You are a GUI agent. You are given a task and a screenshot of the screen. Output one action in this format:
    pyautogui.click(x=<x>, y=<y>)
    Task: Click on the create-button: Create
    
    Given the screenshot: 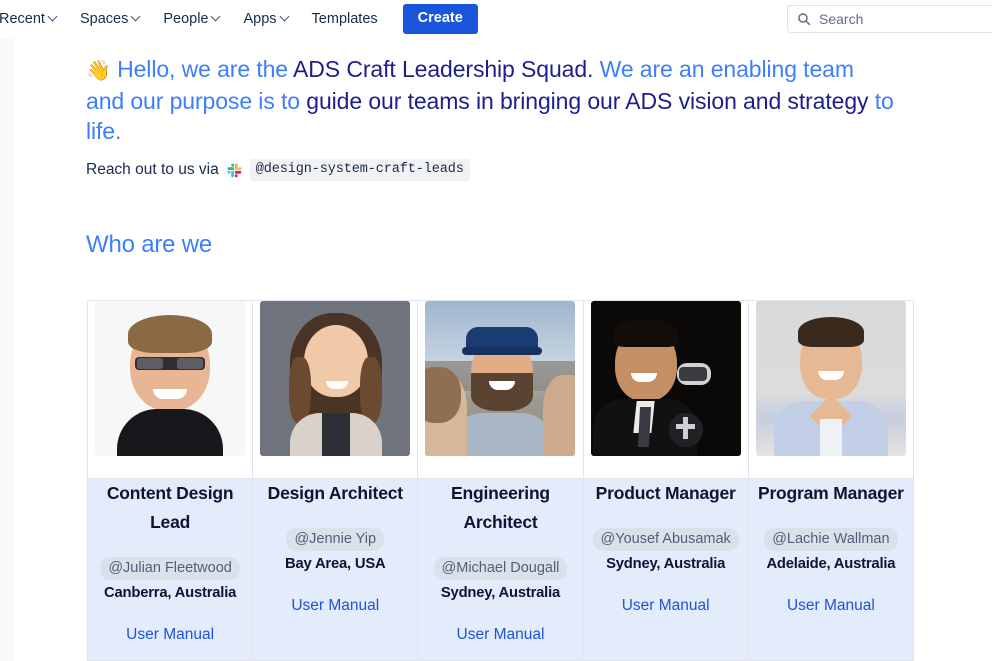 What is the action you would take?
    pyautogui.click(x=440, y=19)
    